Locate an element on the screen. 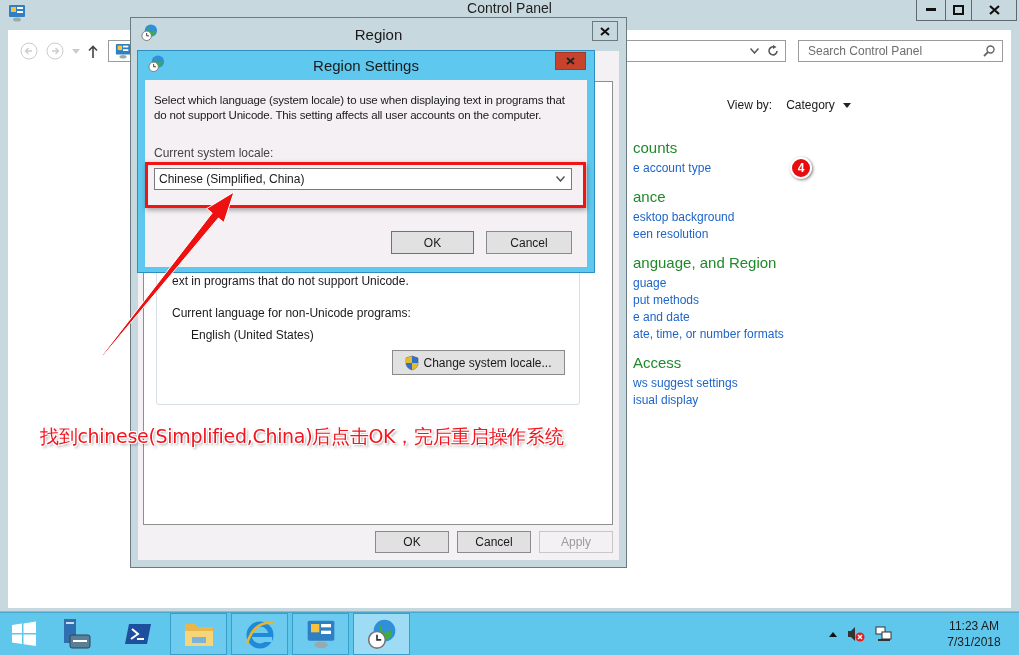 This screenshot has height=655, width=1019. description-text: ext in programs that do not support Unicode. is located at coordinates (291, 281).